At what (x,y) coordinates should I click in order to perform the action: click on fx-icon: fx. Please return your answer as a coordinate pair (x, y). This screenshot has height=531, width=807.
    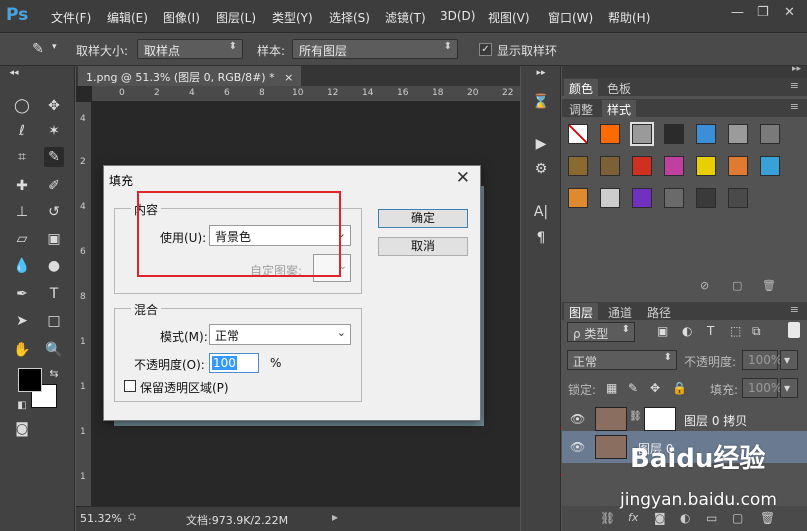
    Looking at the image, I should click on (633, 517).